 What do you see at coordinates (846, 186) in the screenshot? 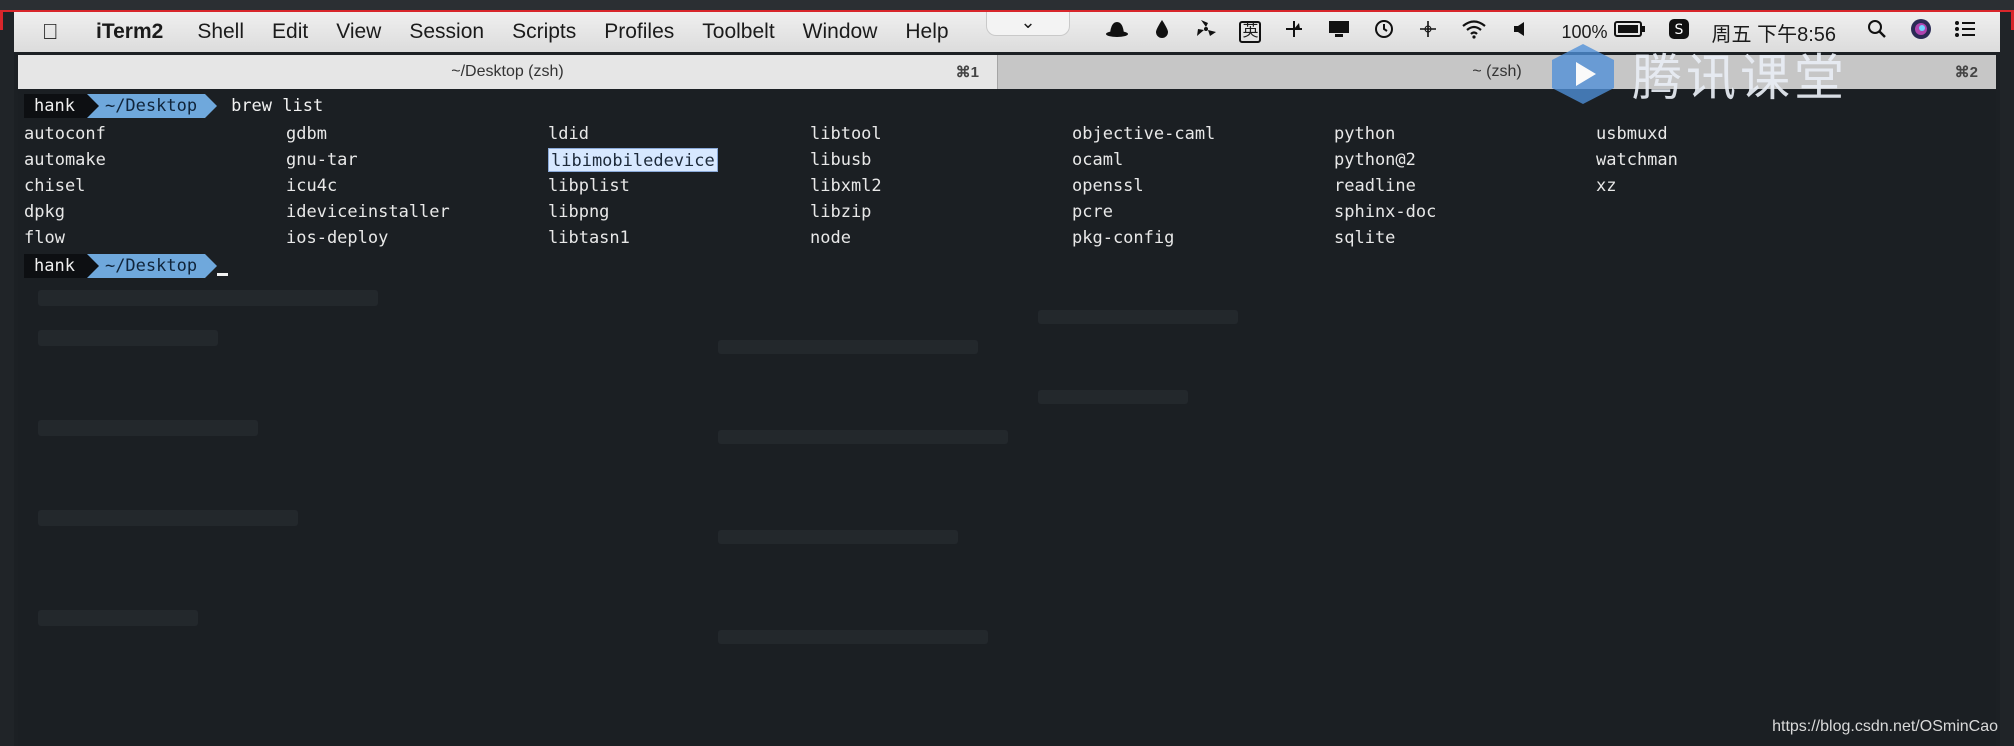
I see `package-item: libxml2` at bounding box center [846, 186].